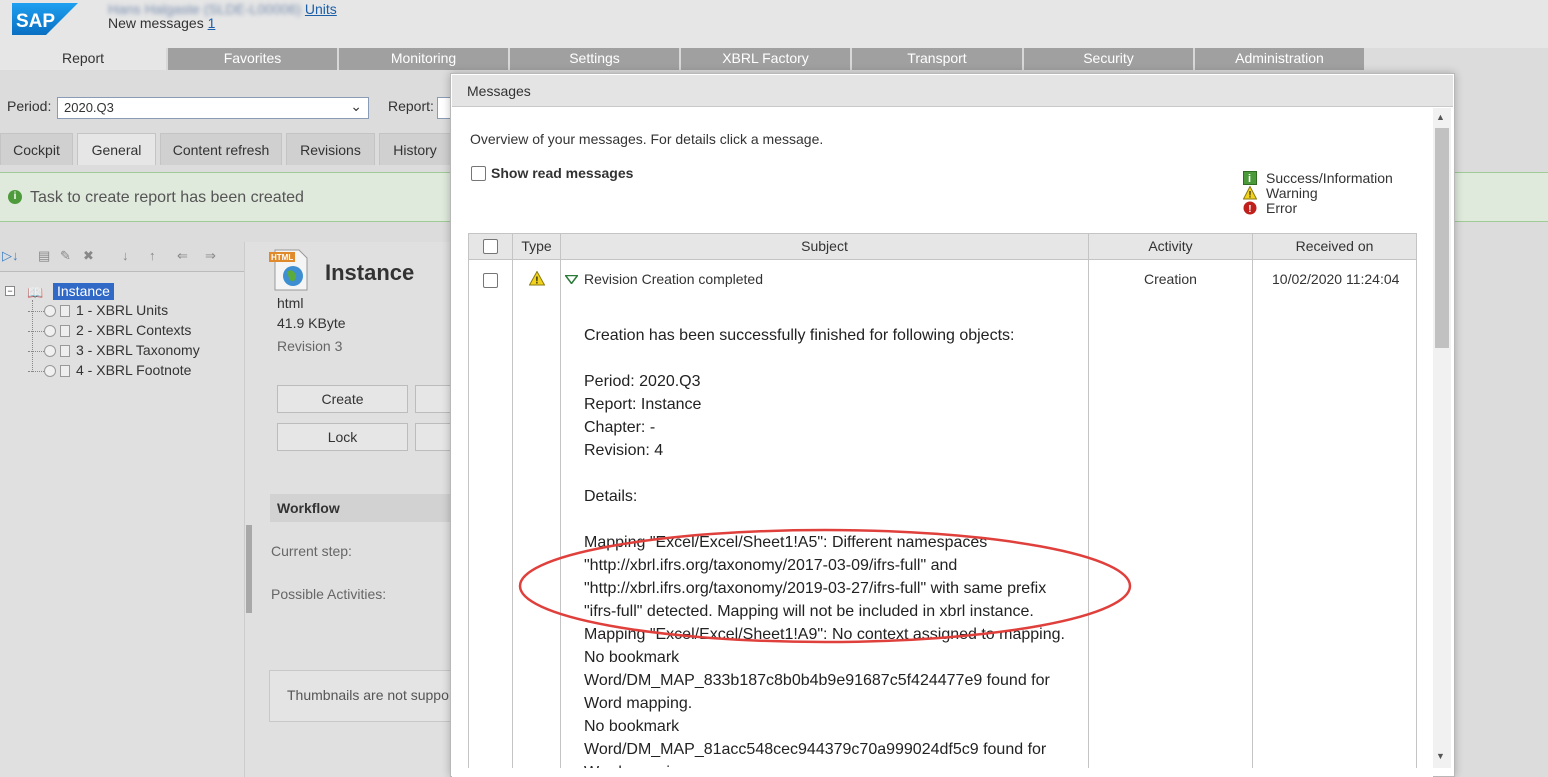 This screenshot has width=1548, height=777. Describe the element at coordinates (1170, 279) in the screenshot. I see `message-activity: Creation` at that location.